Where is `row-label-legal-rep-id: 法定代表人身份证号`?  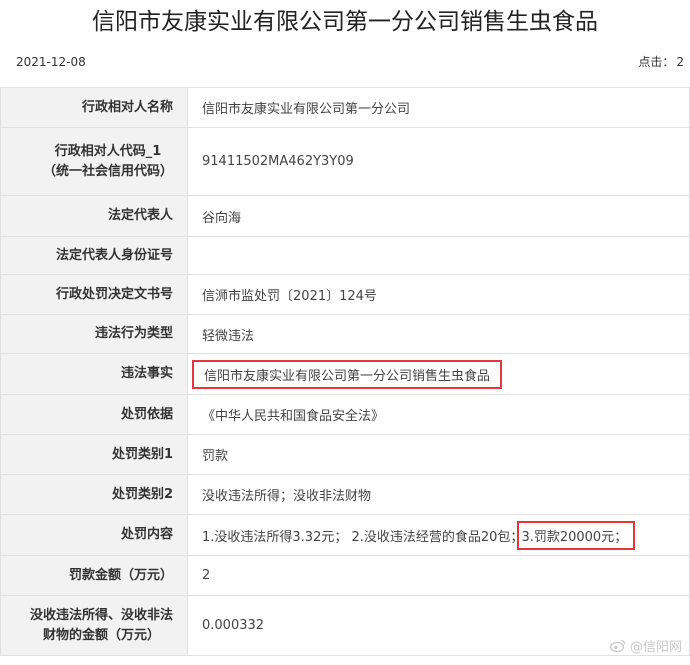 row-label-legal-rep-id: 法定代表人身份证号 is located at coordinates (94, 255).